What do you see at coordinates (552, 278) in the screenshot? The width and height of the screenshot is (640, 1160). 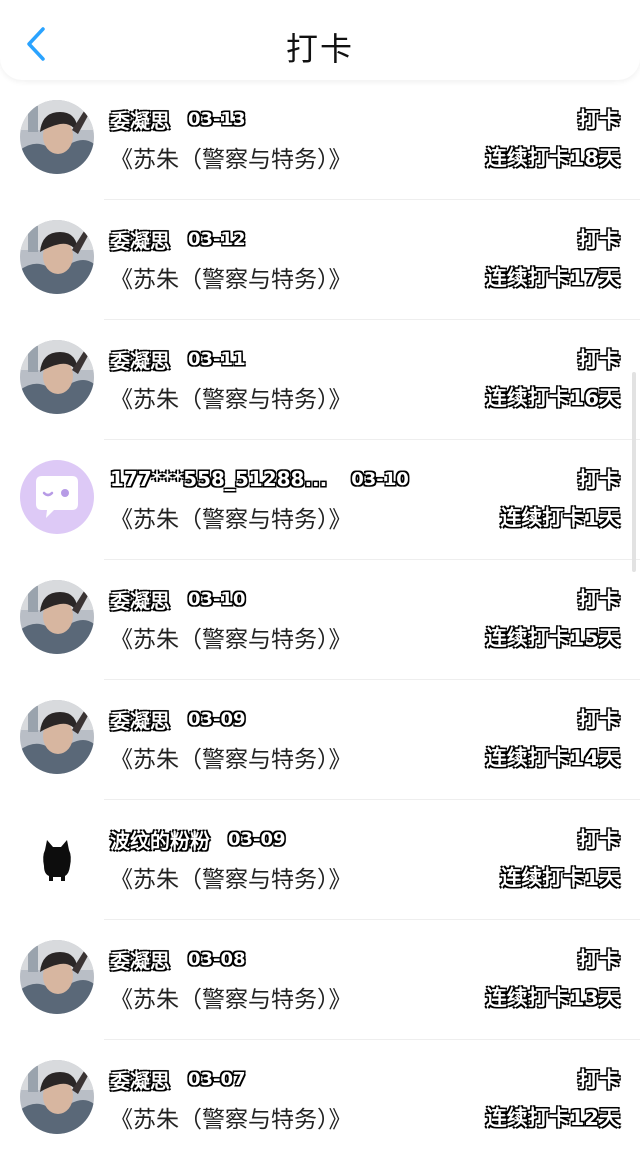 I see `streak-count: 连续打卡17天` at bounding box center [552, 278].